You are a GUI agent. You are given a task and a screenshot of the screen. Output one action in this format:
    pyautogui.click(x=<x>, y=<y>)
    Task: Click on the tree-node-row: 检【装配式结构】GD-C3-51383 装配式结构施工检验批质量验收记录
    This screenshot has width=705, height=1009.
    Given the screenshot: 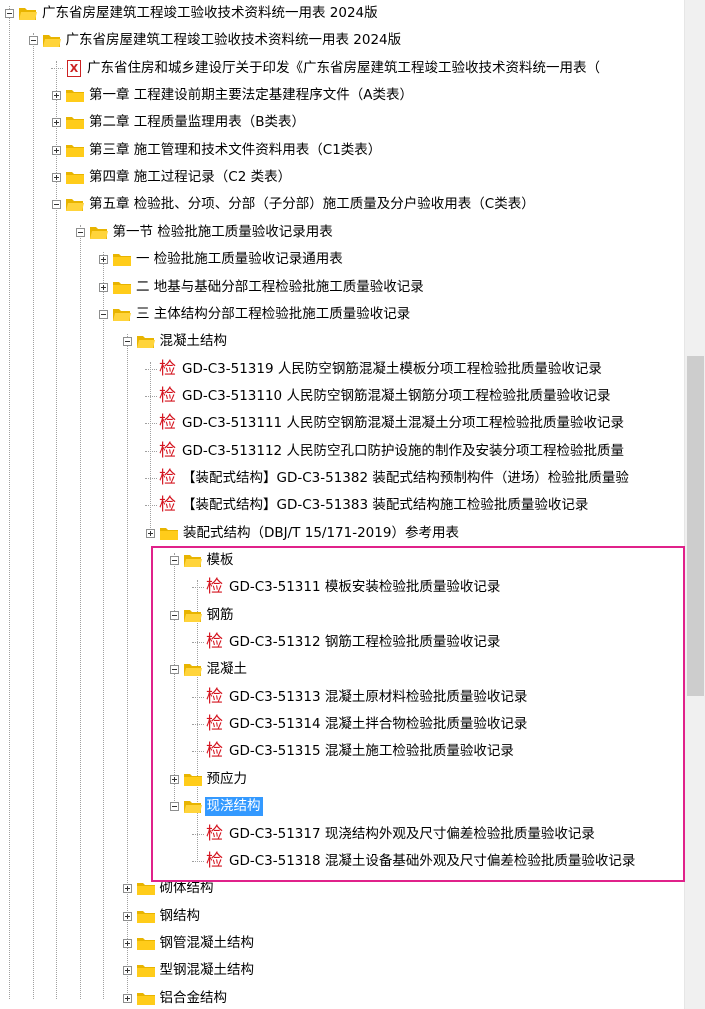 What is the action you would take?
    pyautogui.click(x=342, y=505)
    